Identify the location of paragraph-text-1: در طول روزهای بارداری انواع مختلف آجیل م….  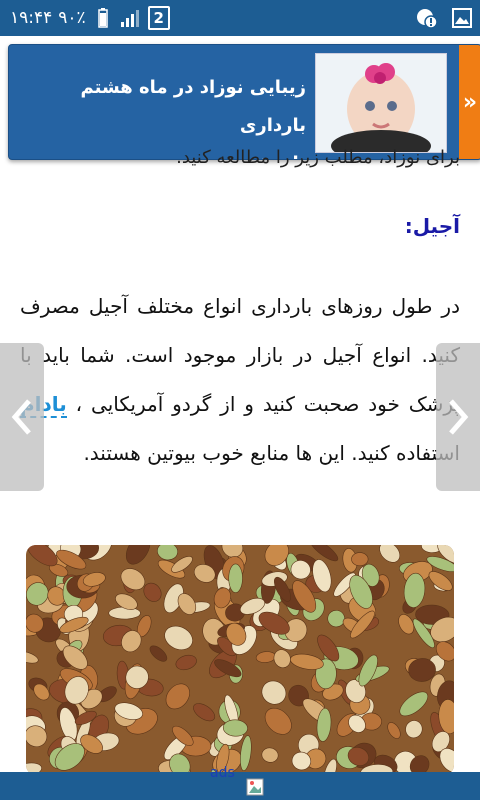
(240, 355).